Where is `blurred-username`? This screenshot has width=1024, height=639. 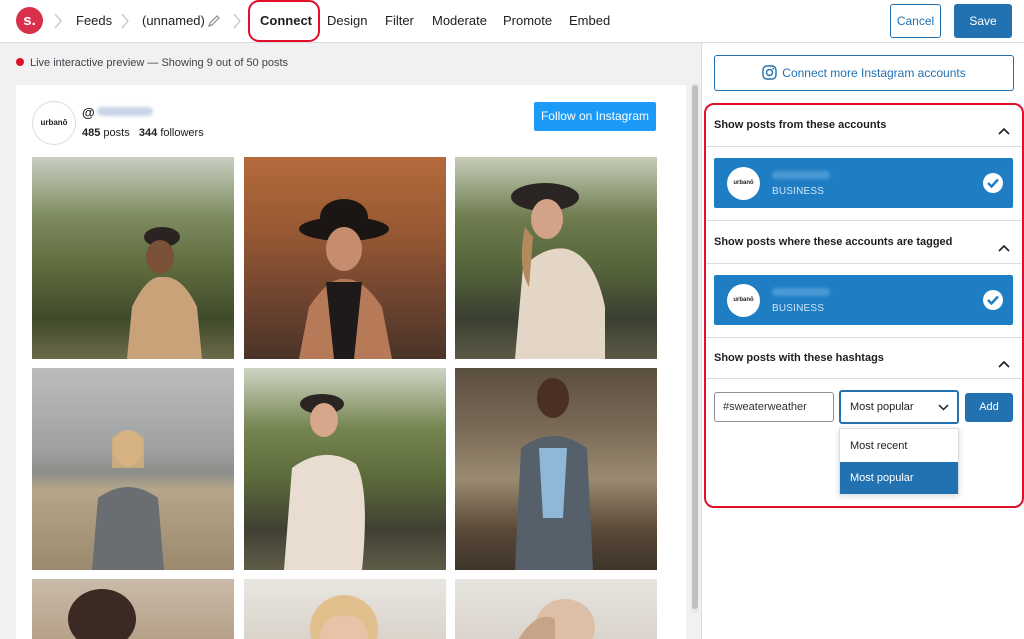 blurred-username is located at coordinates (124, 111).